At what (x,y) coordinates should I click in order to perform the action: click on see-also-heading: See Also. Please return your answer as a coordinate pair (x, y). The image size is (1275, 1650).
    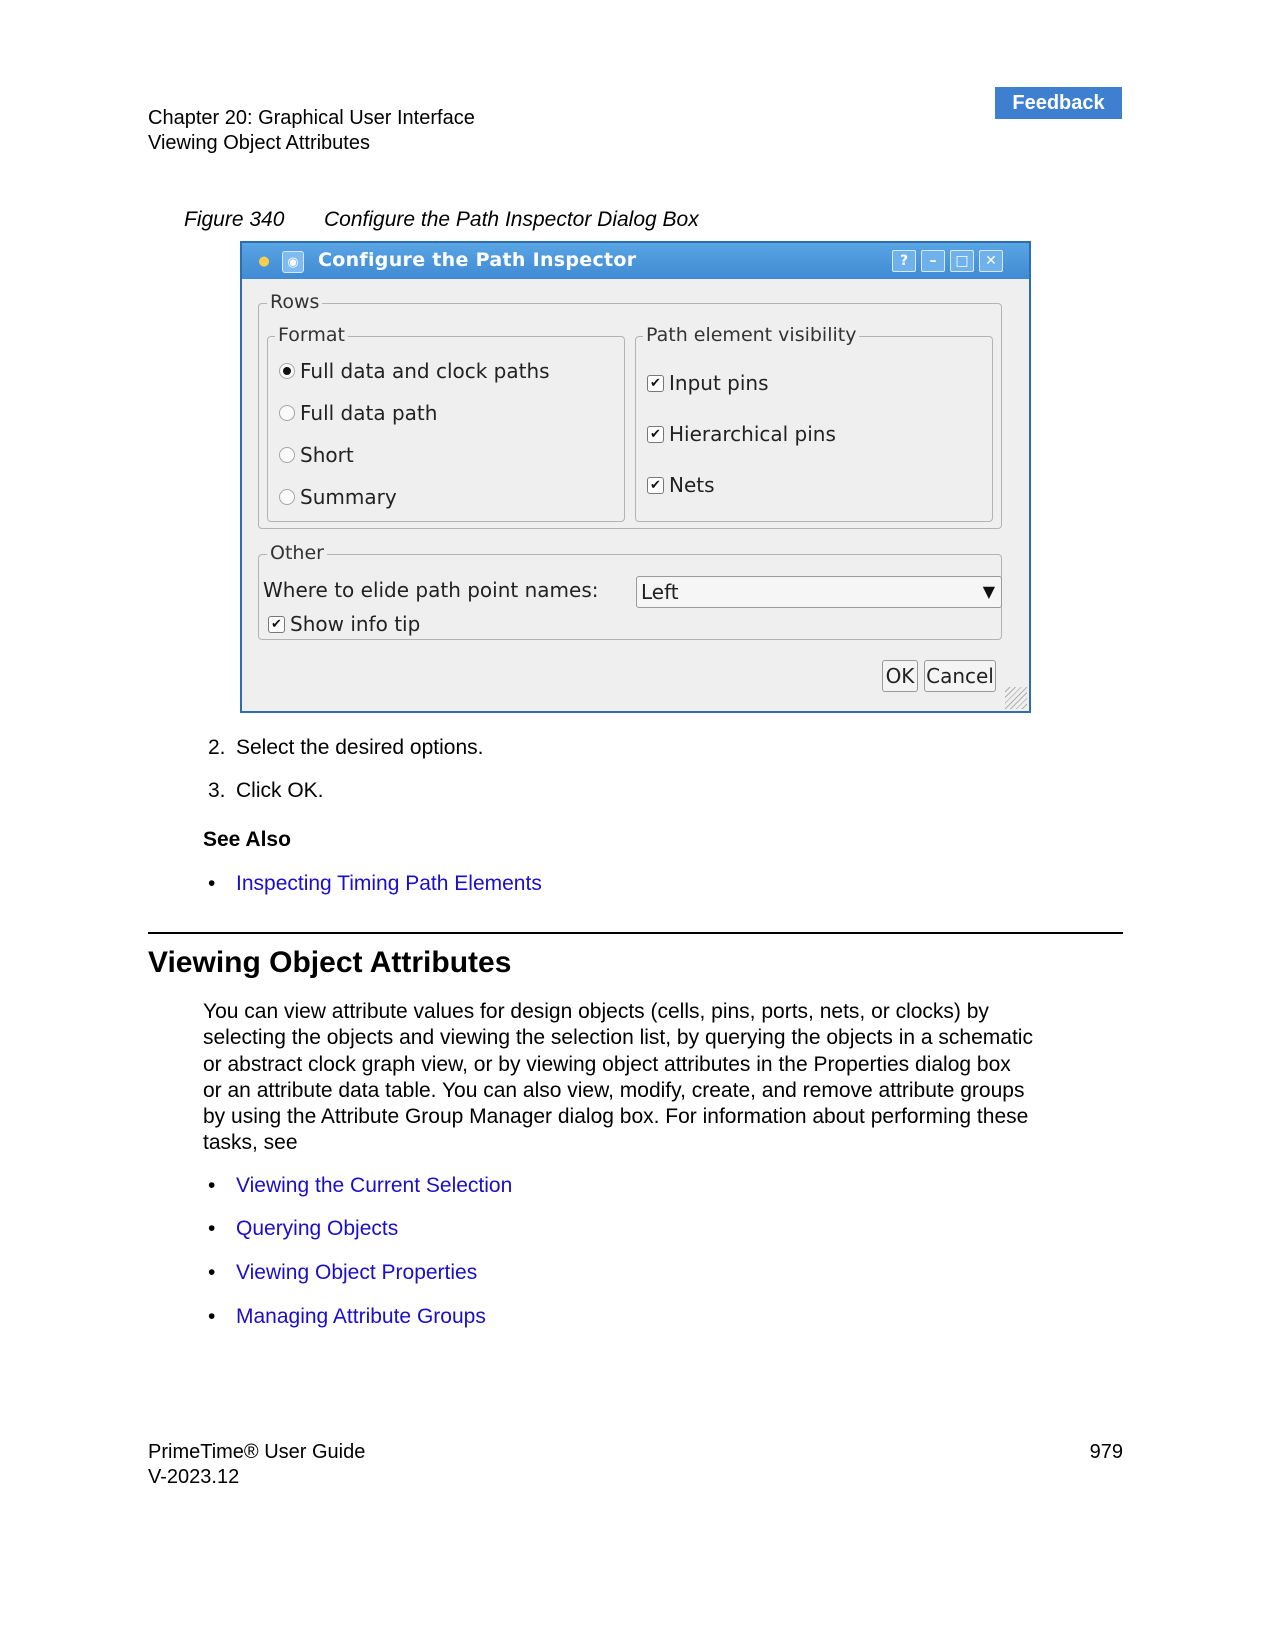
    Looking at the image, I should click on (247, 839).